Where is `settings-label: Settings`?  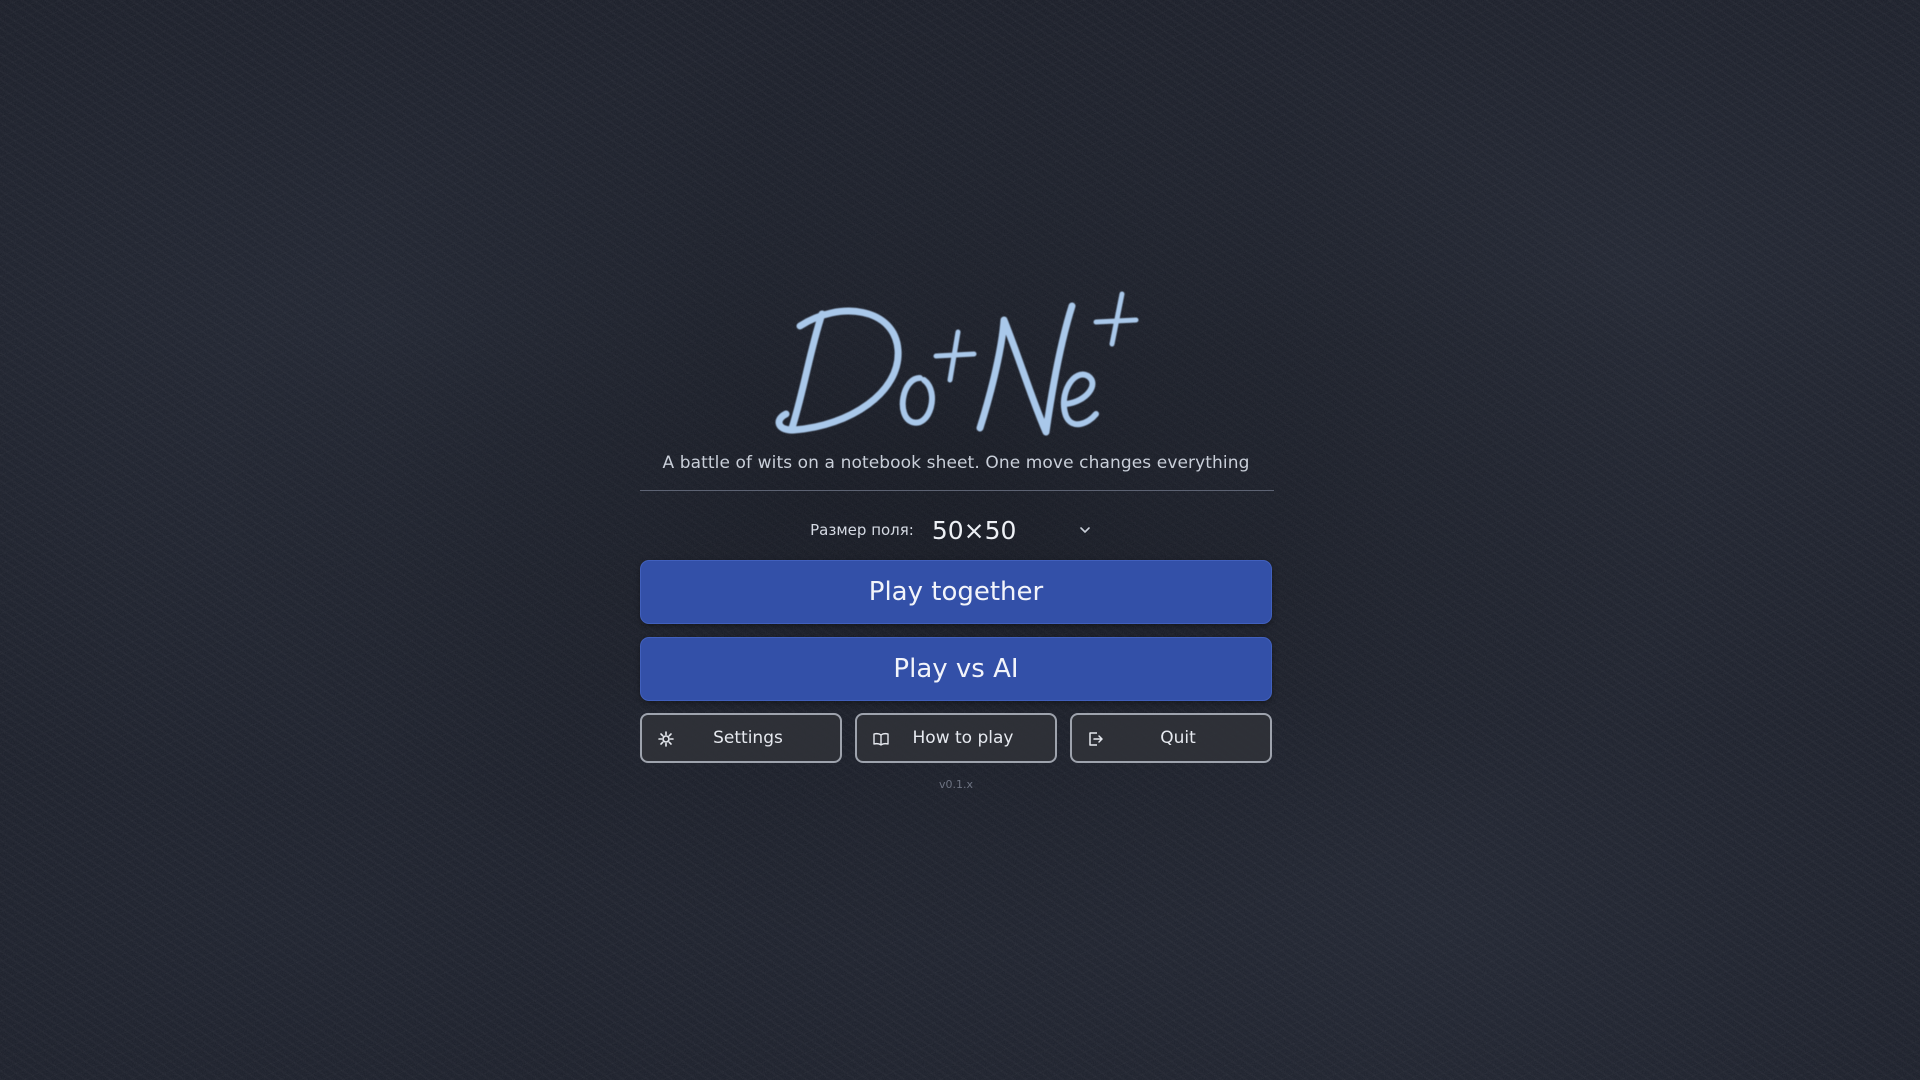 settings-label: Settings is located at coordinates (748, 738).